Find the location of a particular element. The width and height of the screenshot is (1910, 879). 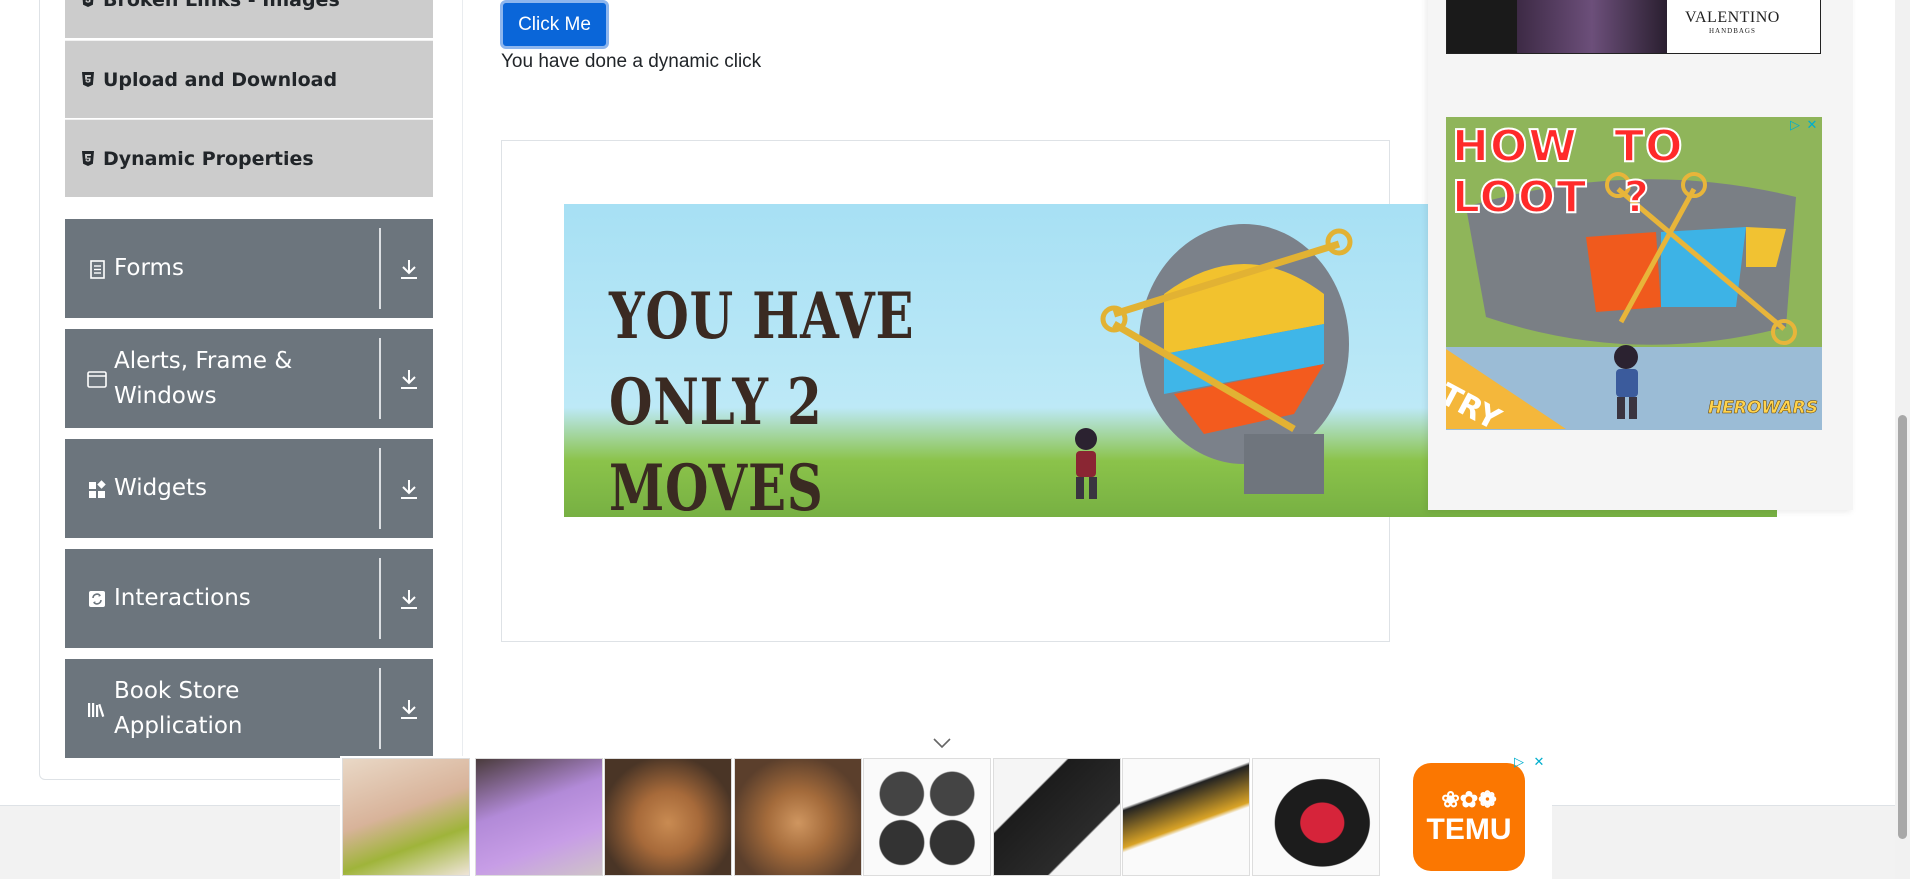

sidebar-item-label: Broken Links - Images is located at coordinates (221, 5).